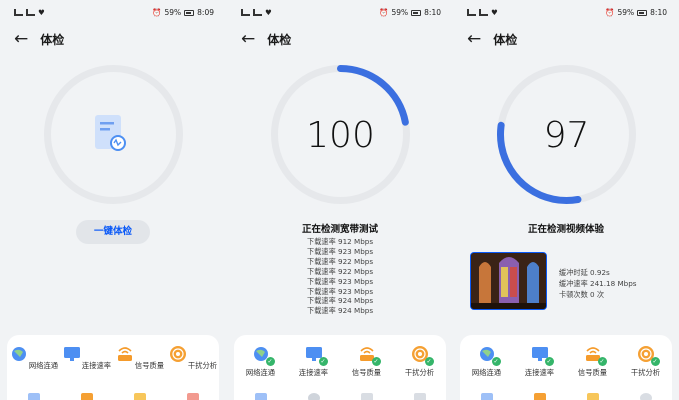 This screenshot has width=679, height=400. I want to click on item-network: 网络连通, so click(34, 358).